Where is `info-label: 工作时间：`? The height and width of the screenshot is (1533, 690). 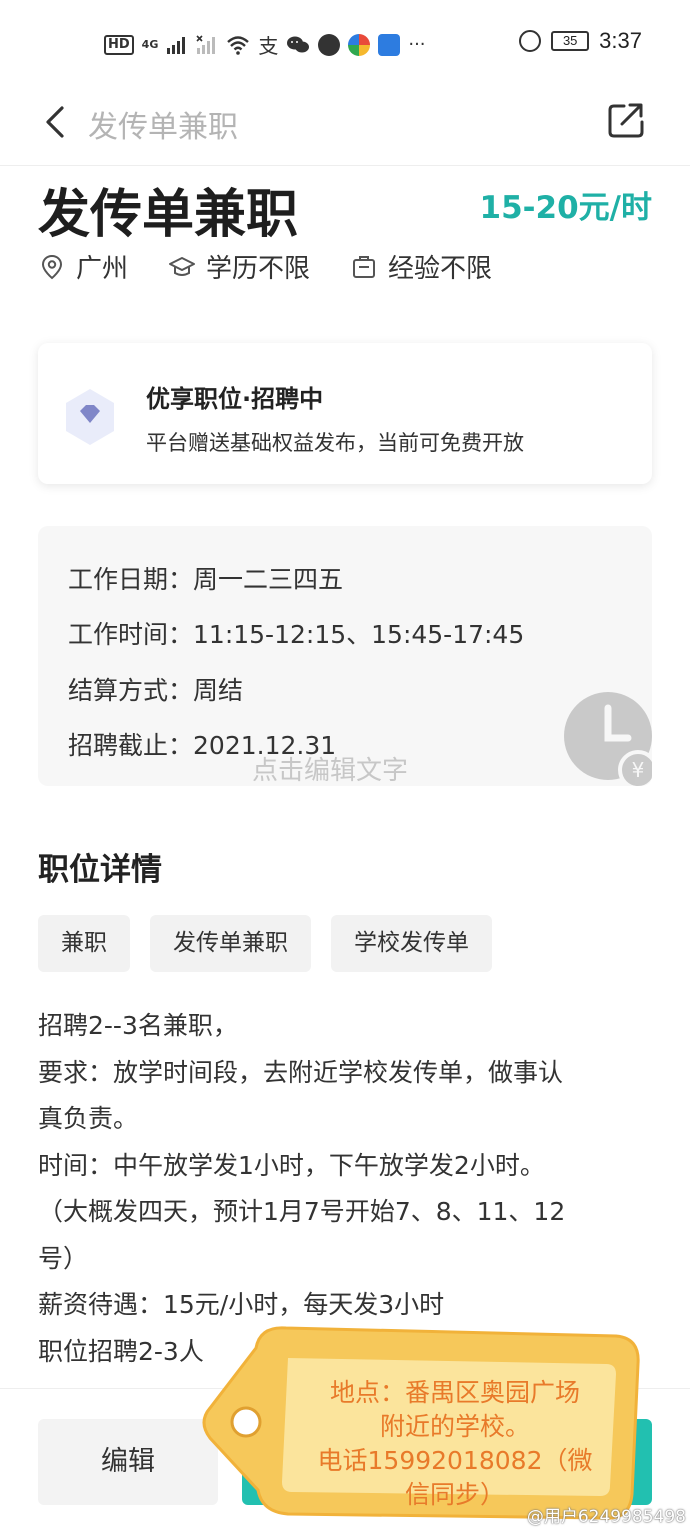 info-label: 工作时间： is located at coordinates (131, 634).